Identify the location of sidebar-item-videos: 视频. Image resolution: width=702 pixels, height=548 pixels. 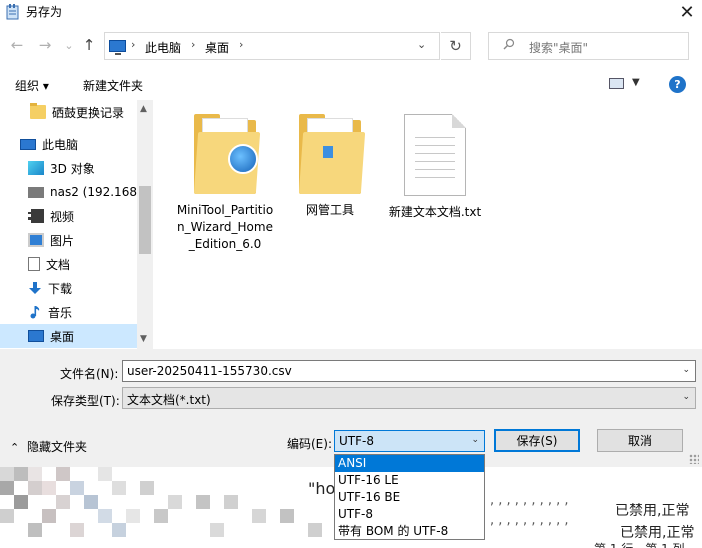
(69, 216).